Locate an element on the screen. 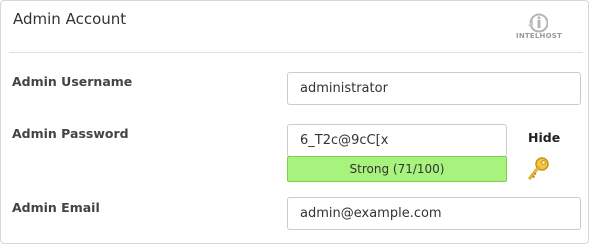 This screenshot has height=244, width=589. admin-username-input is located at coordinates (434, 88).